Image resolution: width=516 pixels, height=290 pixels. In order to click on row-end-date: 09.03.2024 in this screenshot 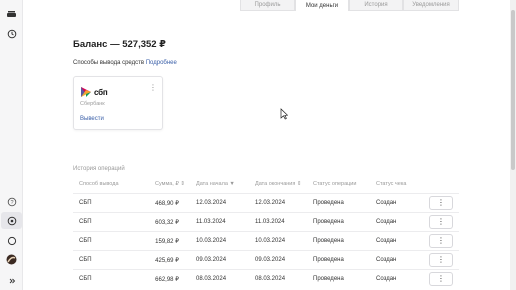, I will do `click(270, 260)`.